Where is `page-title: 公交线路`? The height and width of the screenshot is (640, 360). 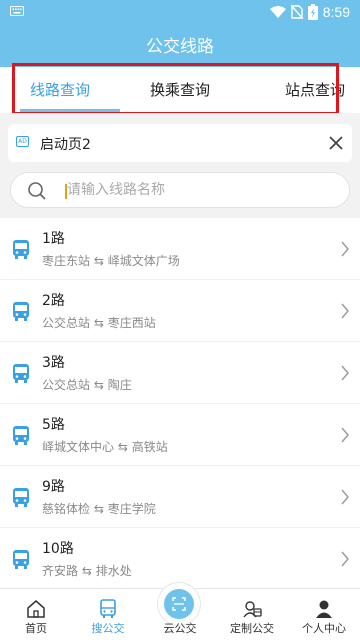
page-title: 公交线路 is located at coordinates (180, 47).